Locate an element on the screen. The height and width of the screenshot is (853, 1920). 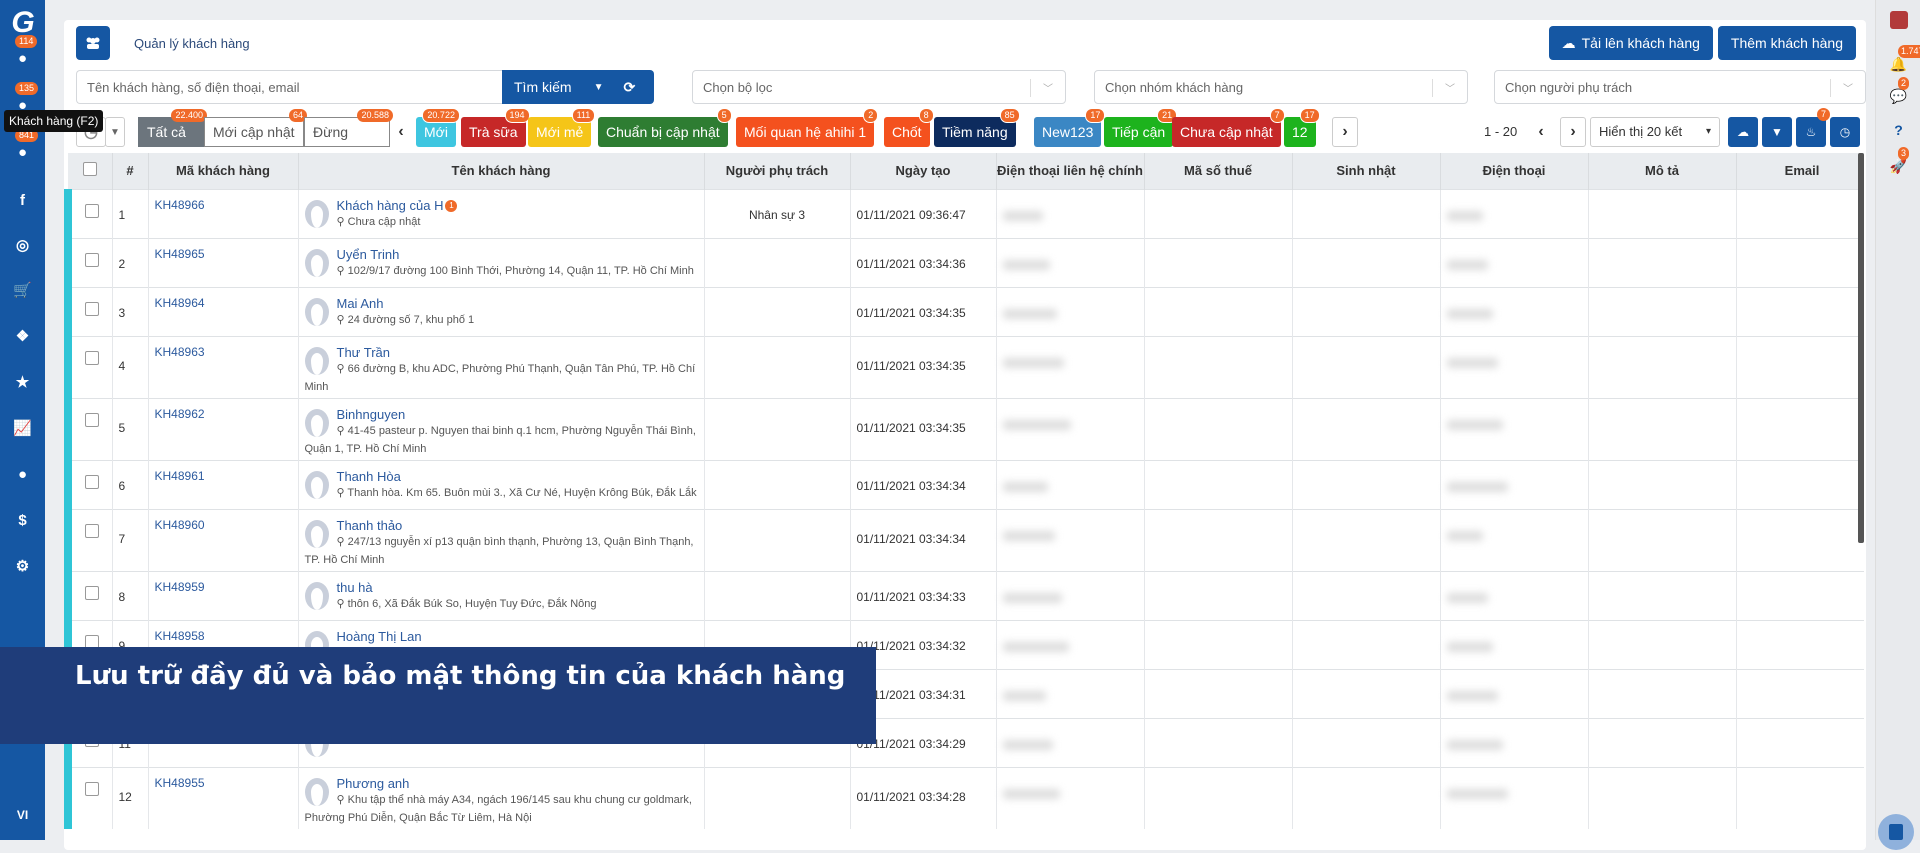
column-header: Mã khách hàng is located at coordinates (223, 171).